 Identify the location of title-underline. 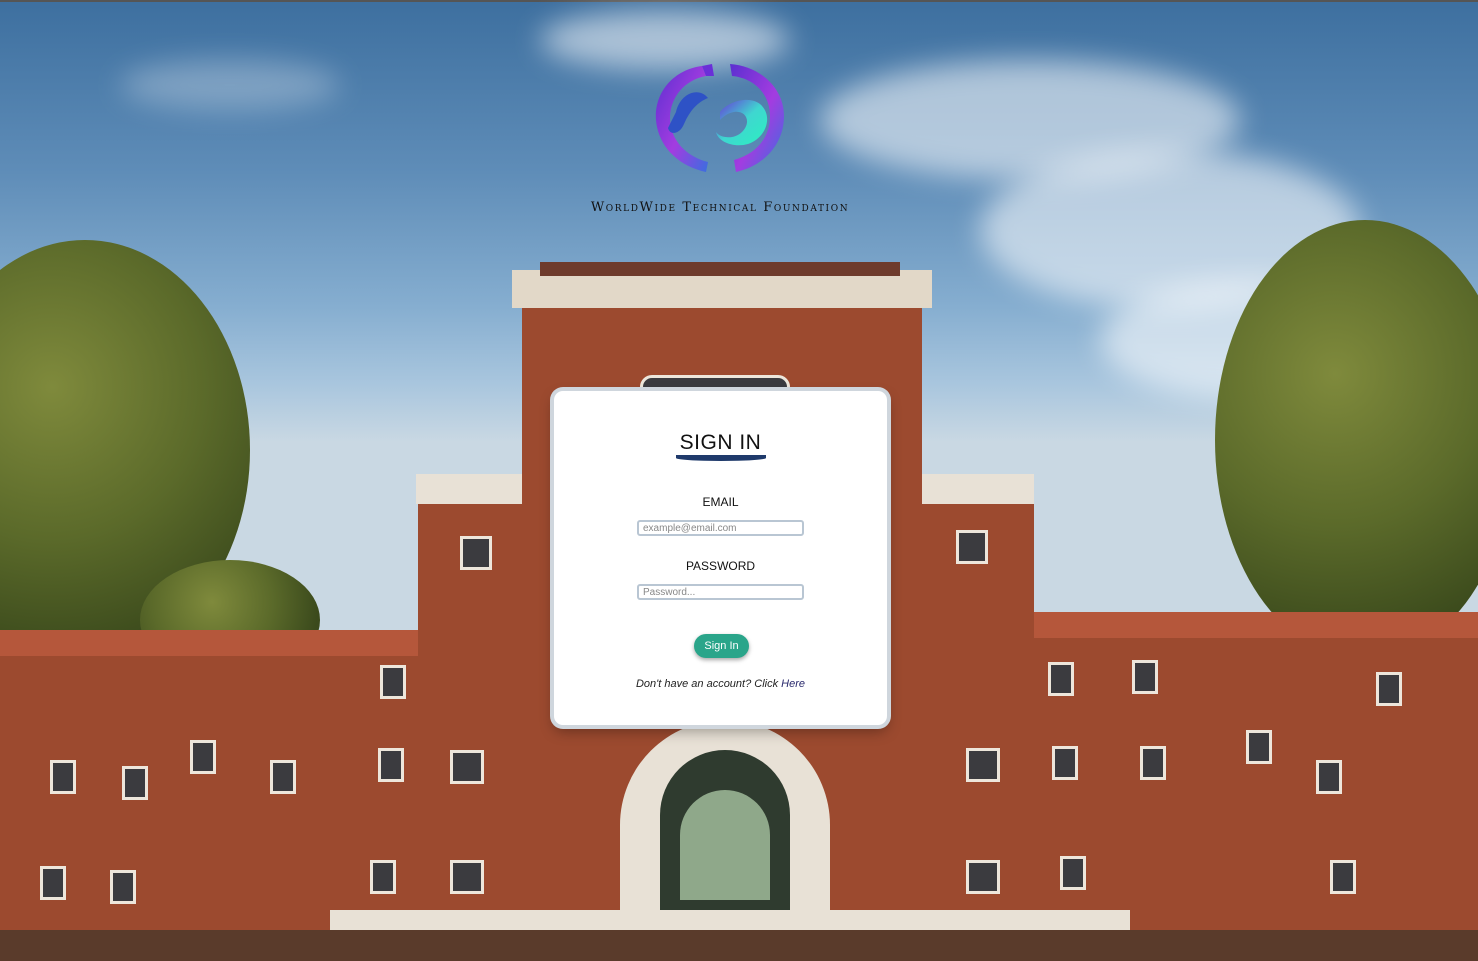
(721, 458).